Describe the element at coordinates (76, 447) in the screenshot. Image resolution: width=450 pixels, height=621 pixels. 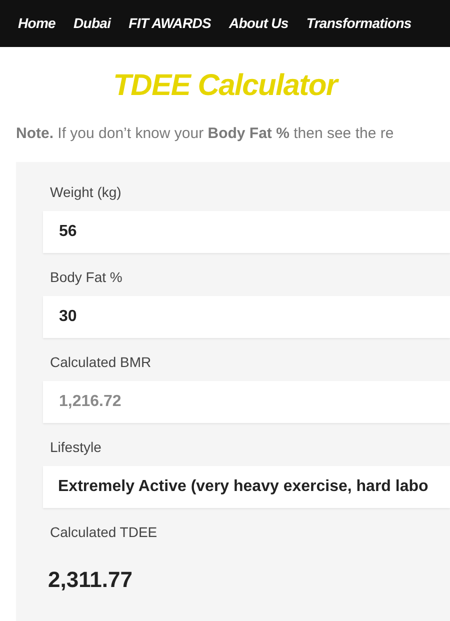
I see `field-label: Lifestyle` at that location.